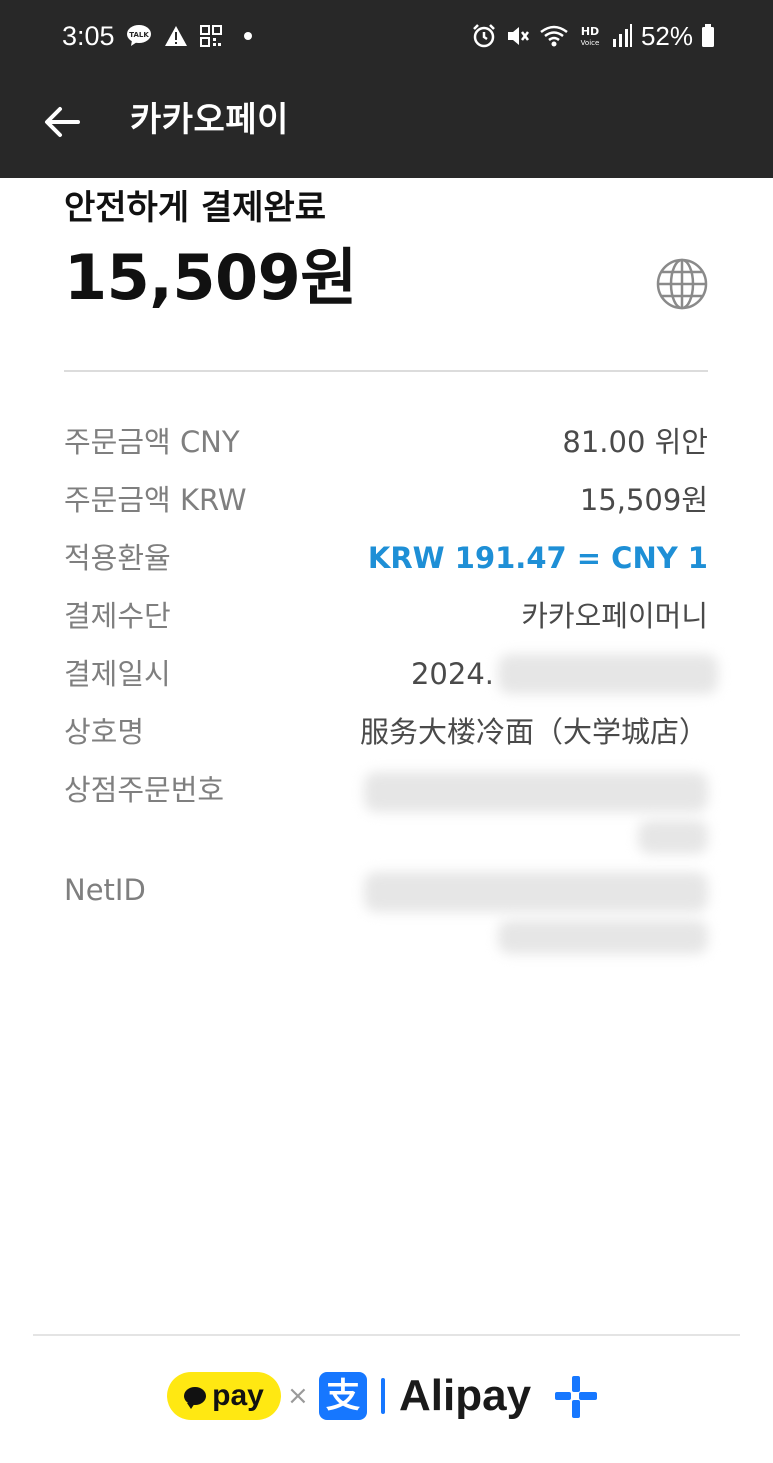 The width and height of the screenshot is (773, 1463). What do you see at coordinates (238, 1395) in the screenshot?
I see `kakaopay-logo-text: pay` at bounding box center [238, 1395].